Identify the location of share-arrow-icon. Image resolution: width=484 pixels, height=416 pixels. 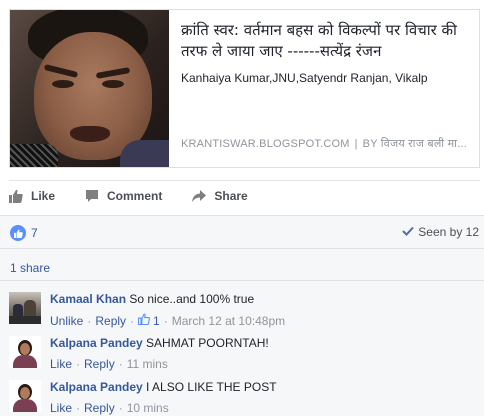
(199, 196).